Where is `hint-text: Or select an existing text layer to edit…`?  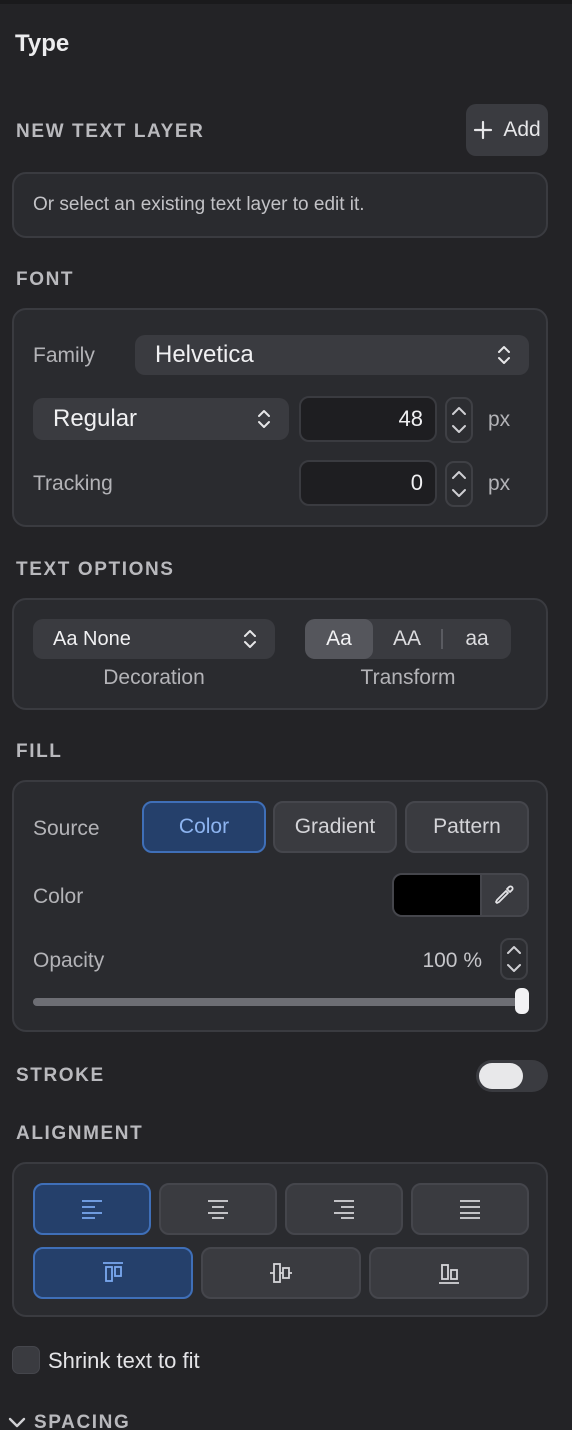
hint-text: Or select an existing text layer to edit… is located at coordinates (199, 204).